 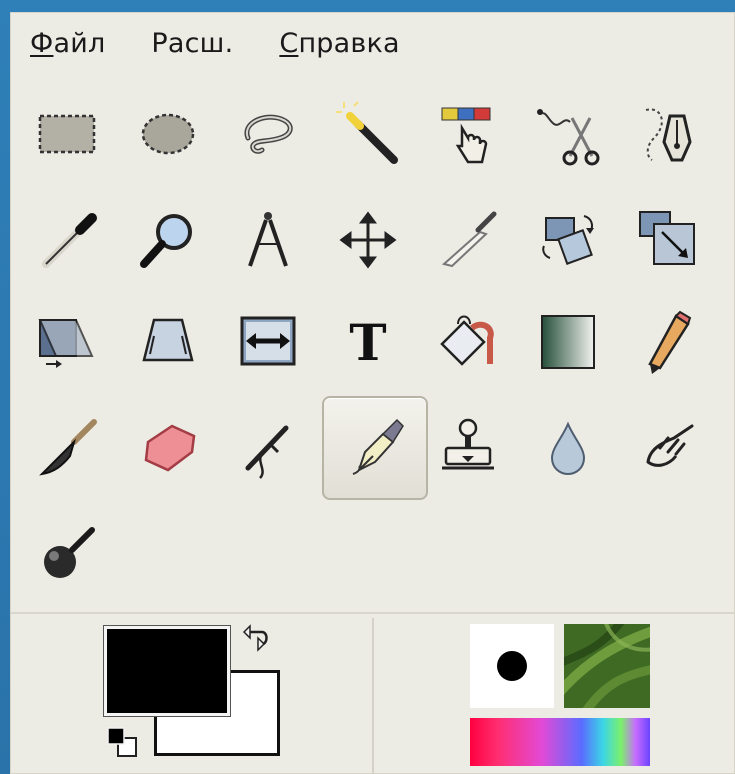 I want to click on scale-icon, so click(x=667, y=238).